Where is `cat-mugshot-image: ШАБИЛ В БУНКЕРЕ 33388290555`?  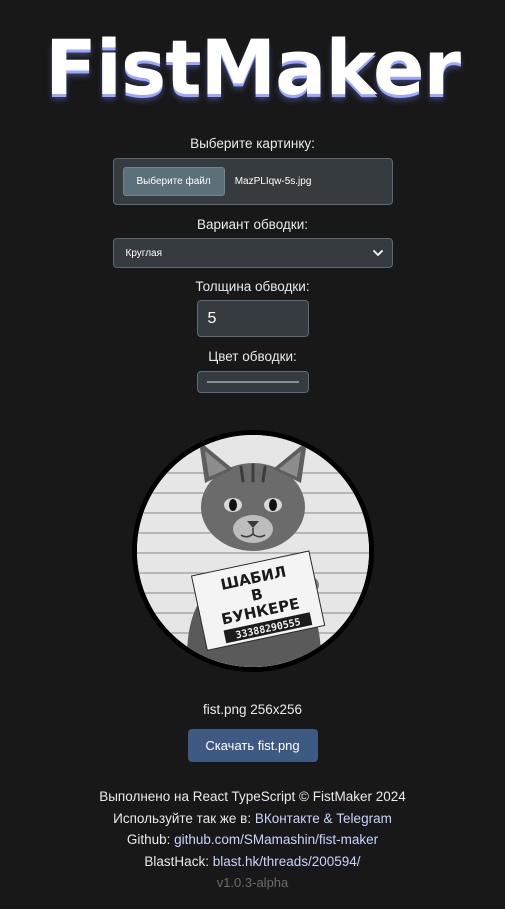
cat-mugshot-image: ШАБИЛ В БУНКЕРЕ 33388290555 is located at coordinates (252, 551).